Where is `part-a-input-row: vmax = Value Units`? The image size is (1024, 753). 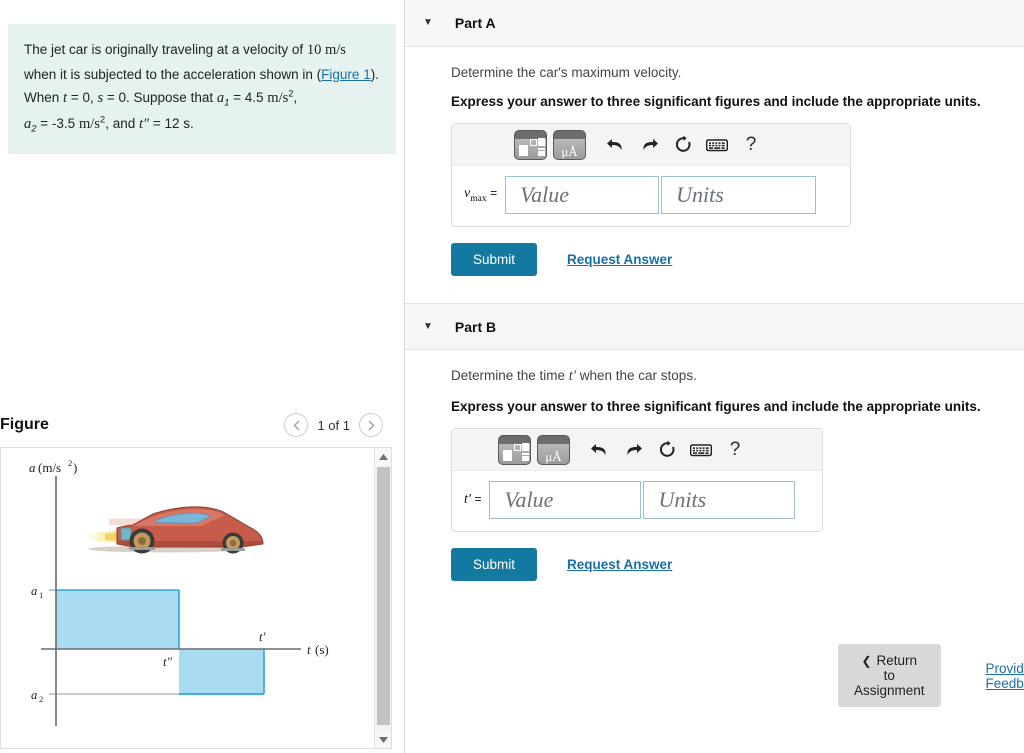 part-a-input-row: vmax = Value Units is located at coordinates (651, 196).